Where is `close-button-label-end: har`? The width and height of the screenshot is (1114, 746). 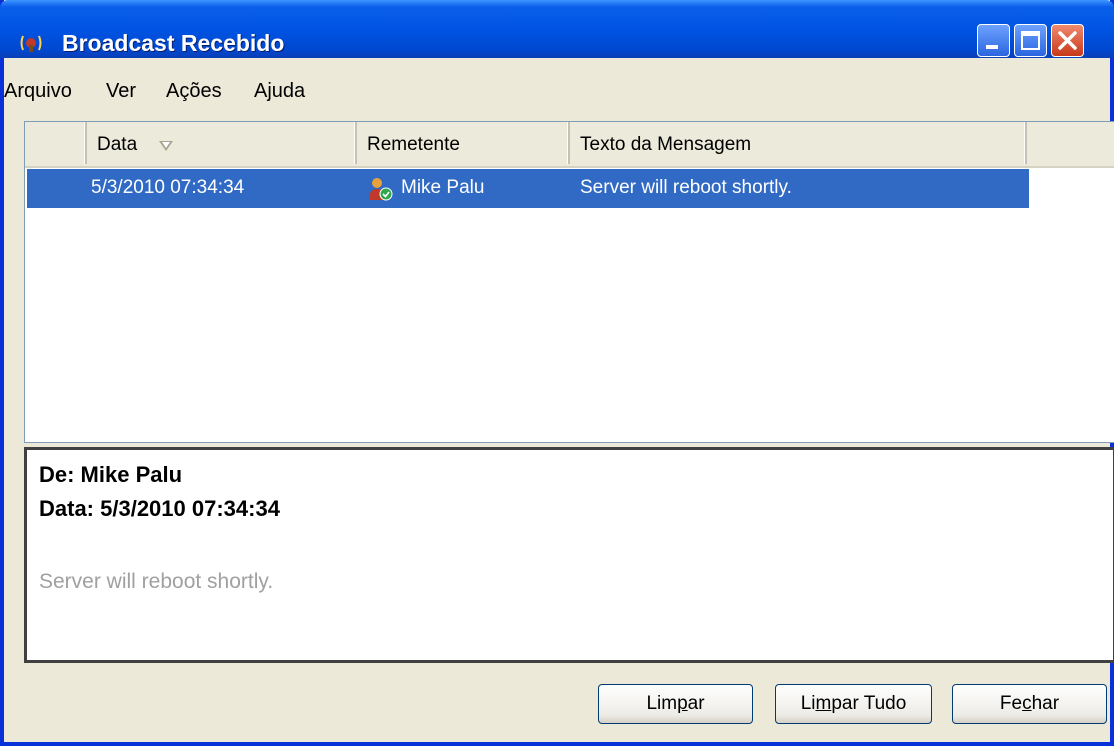
close-button-label-end: har is located at coordinates (1045, 703).